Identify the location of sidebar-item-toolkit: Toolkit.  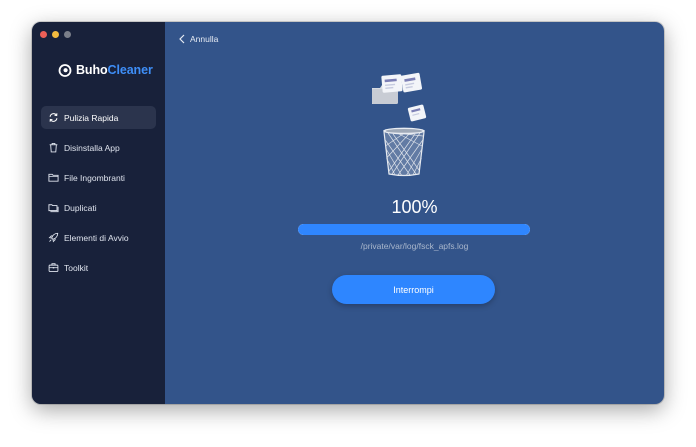
(98, 267).